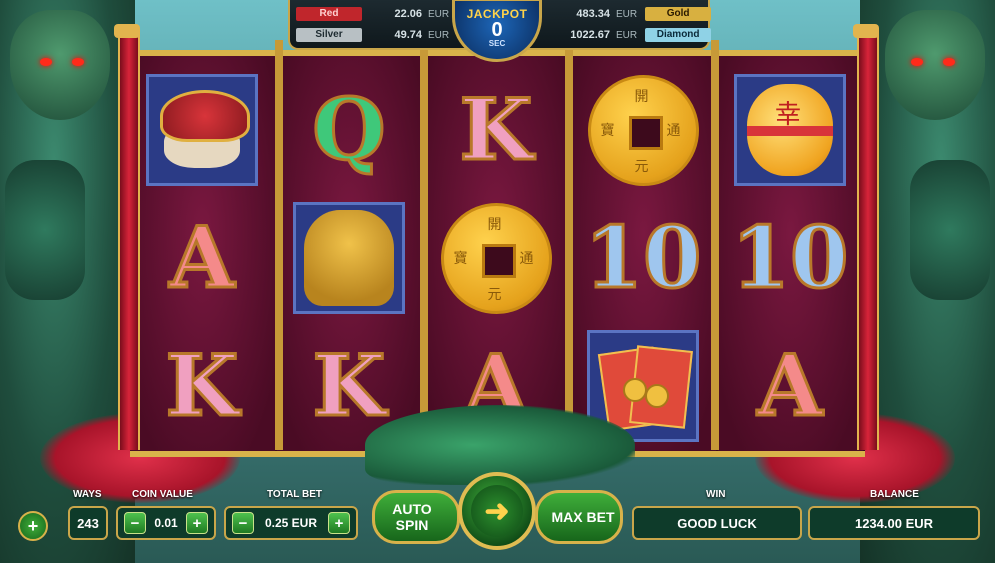 This screenshot has width=995, height=563. I want to click on balance-label: BALANCE, so click(894, 494).